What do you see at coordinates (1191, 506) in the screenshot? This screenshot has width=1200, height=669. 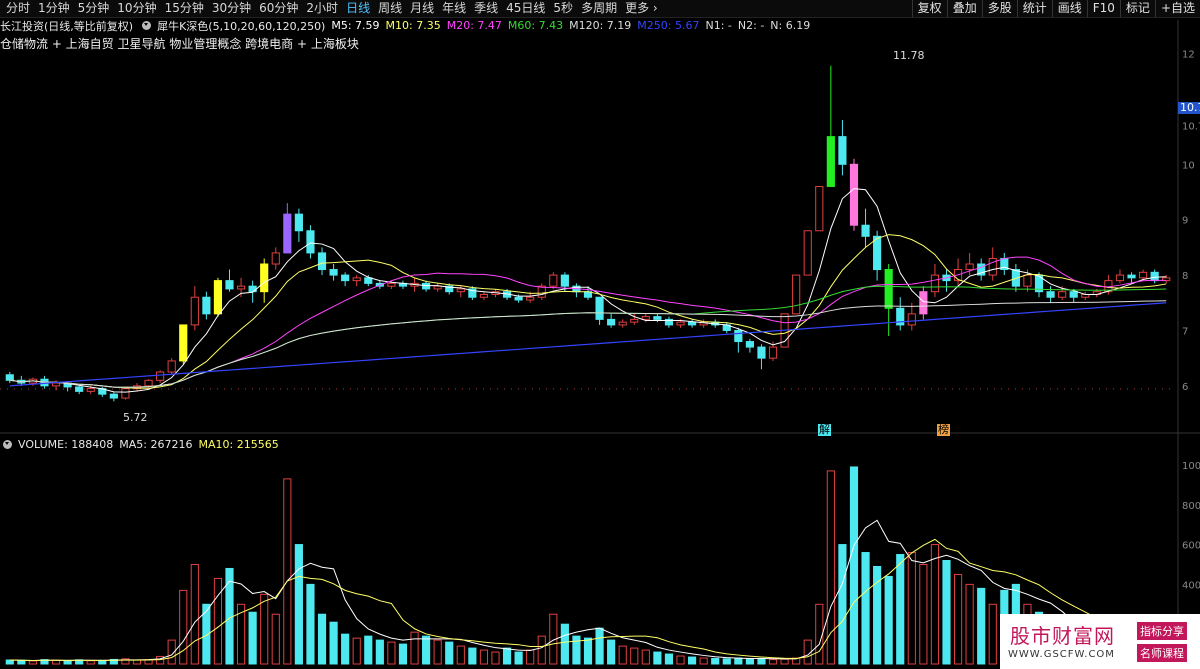 I see `volume-axis-tick: 800` at bounding box center [1191, 506].